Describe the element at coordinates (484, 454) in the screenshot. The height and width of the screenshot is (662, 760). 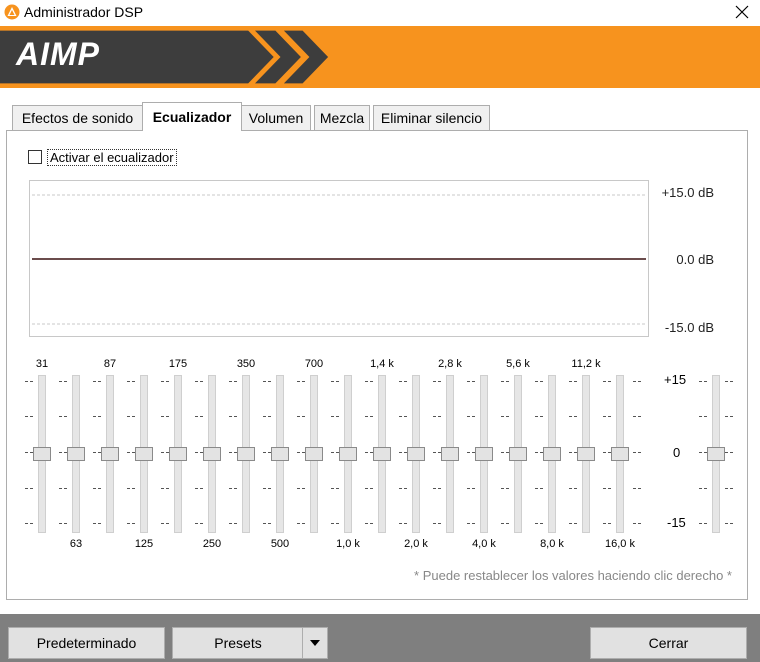
I see `eq-band-13-thumb` at that location.